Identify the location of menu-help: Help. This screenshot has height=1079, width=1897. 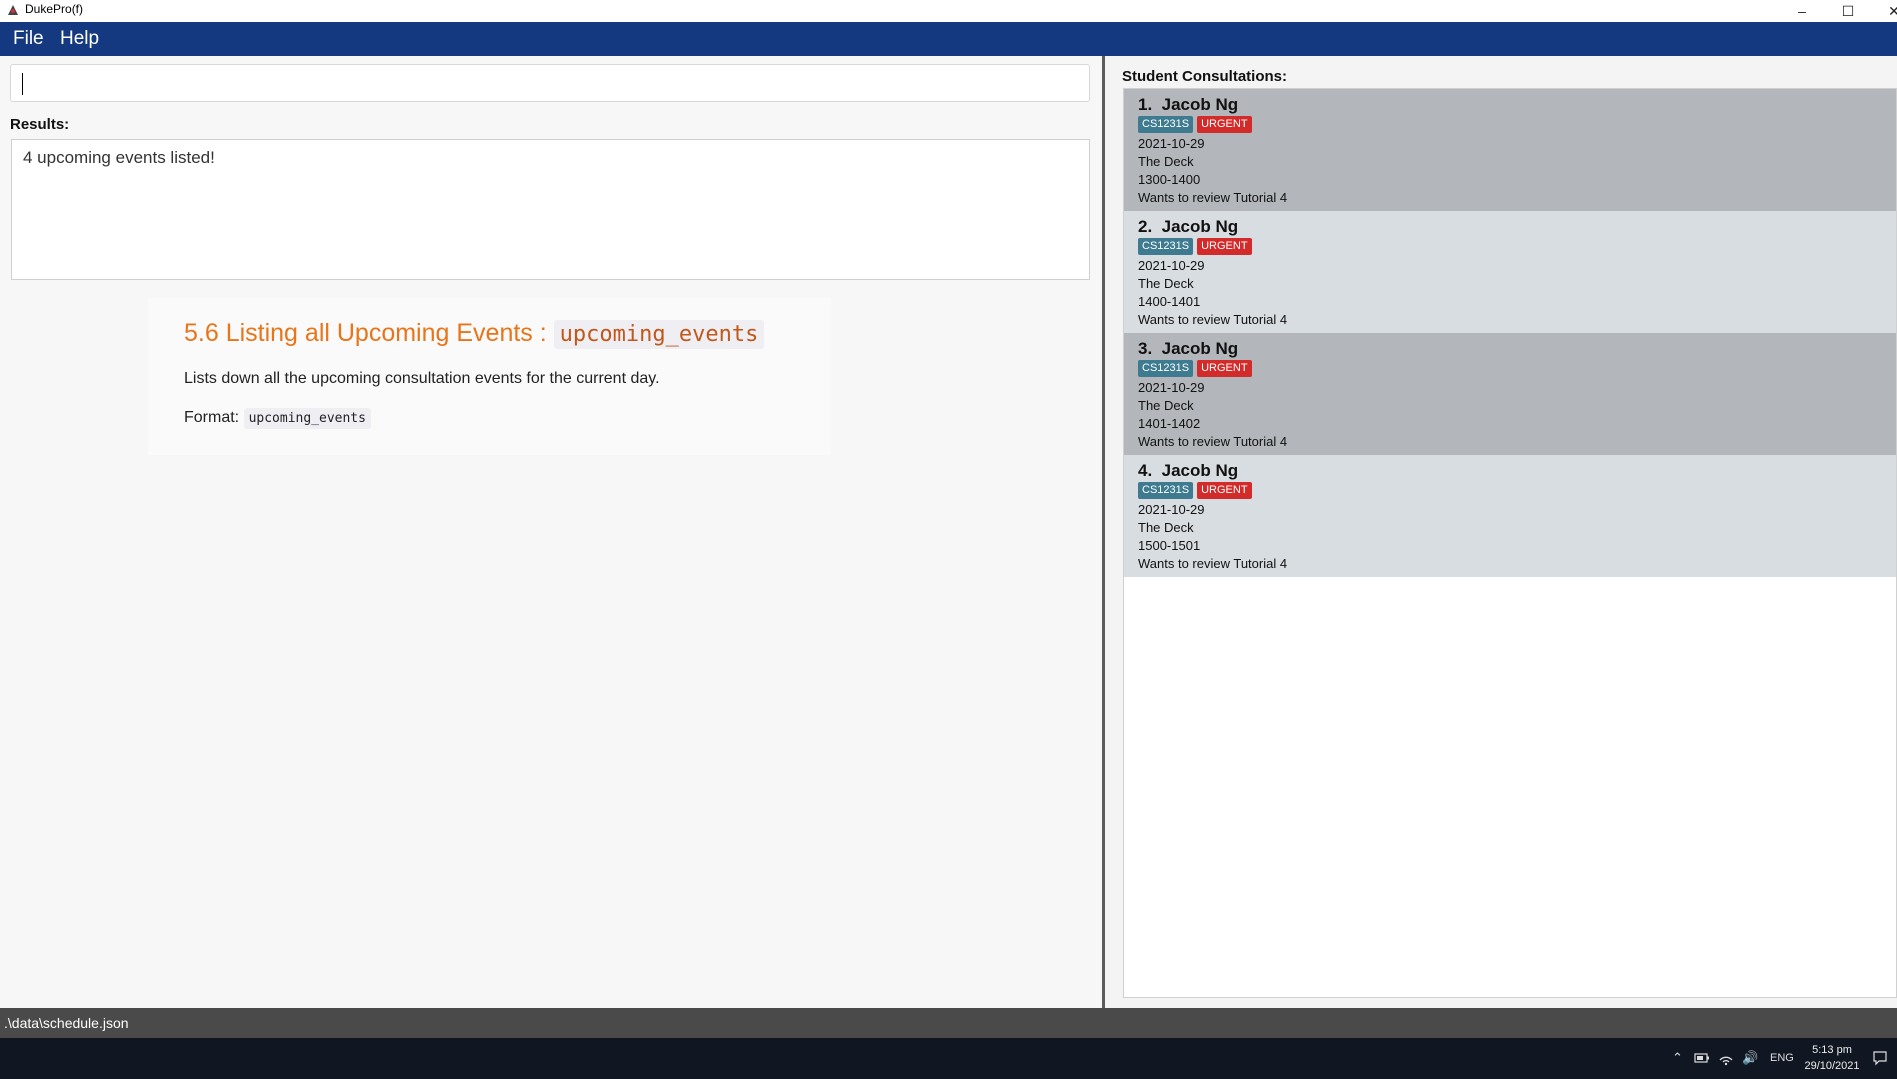
(79, 39).